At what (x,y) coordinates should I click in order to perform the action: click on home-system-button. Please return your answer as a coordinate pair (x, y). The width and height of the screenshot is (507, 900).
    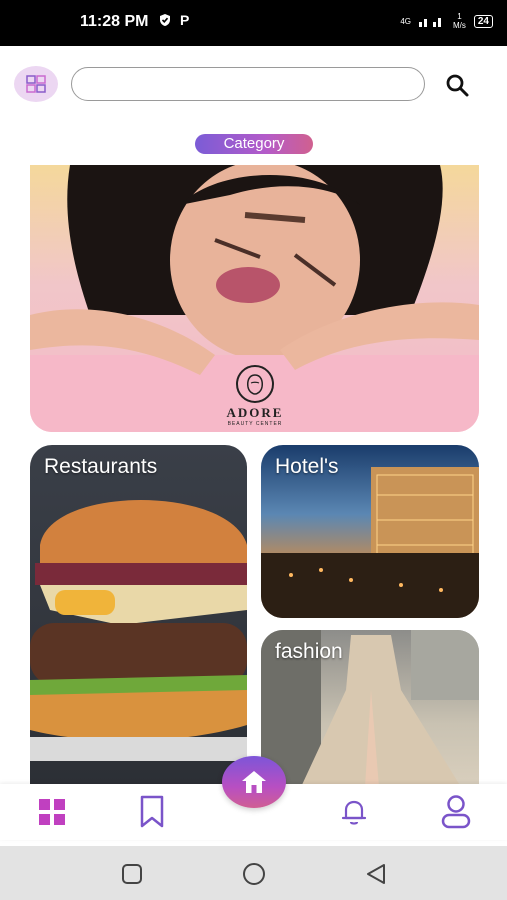
    Looking at the image, I should click on (254, 874).